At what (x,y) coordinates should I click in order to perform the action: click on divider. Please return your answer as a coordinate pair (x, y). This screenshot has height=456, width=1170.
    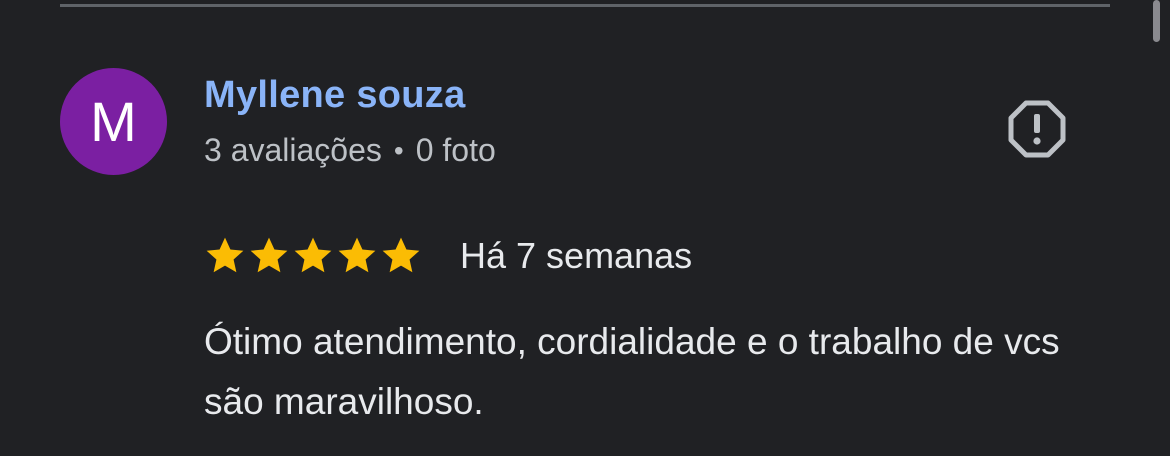
    Looking at the image, I should click on (585, 5).